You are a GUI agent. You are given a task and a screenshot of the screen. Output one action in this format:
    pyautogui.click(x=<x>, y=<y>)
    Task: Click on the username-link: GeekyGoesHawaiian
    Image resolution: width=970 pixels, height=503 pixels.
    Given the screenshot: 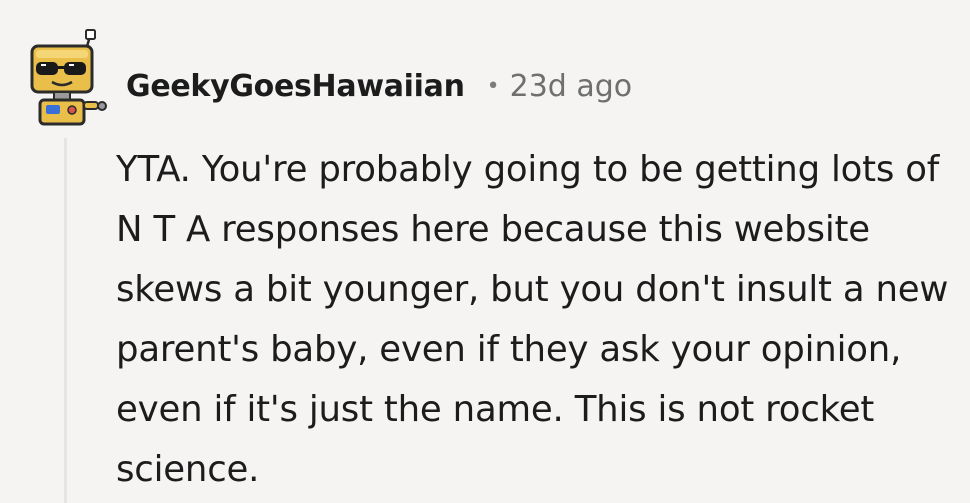 What is the action you would take?
    pyautogui.click(x=295, y=86)
    